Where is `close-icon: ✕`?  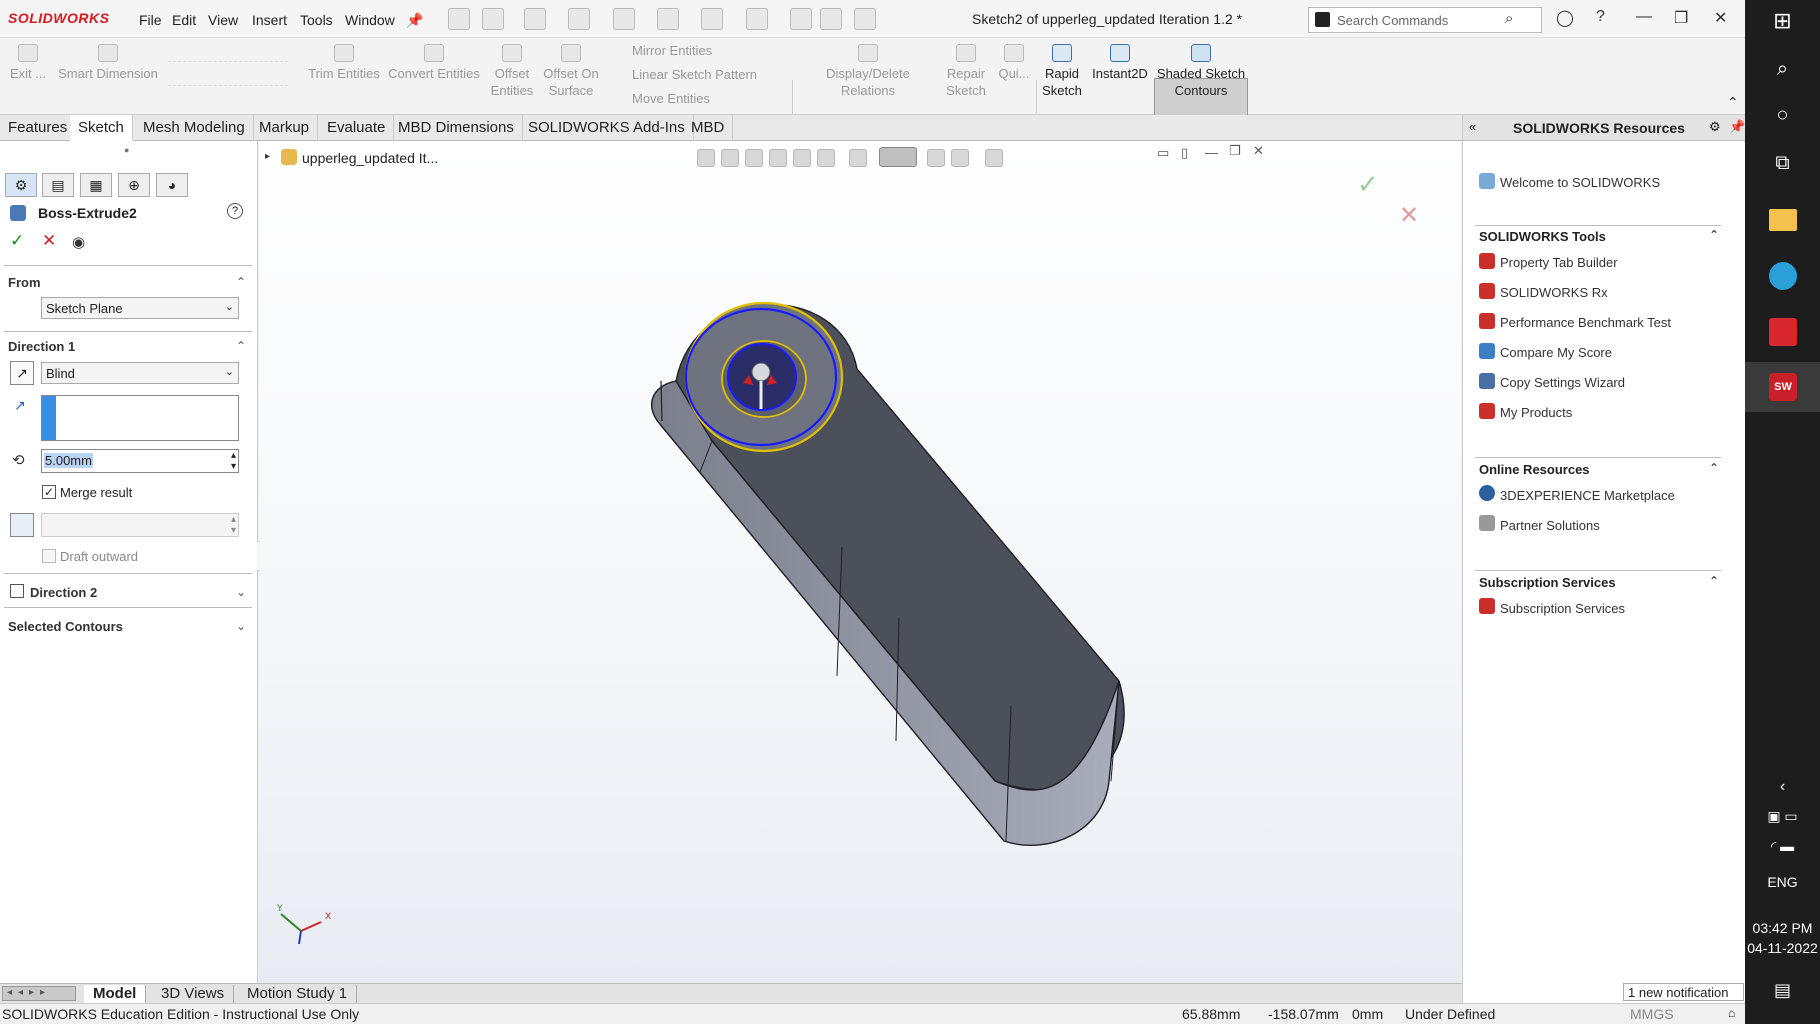
close-icon: ✕ is located at coordinates (1720, 18).